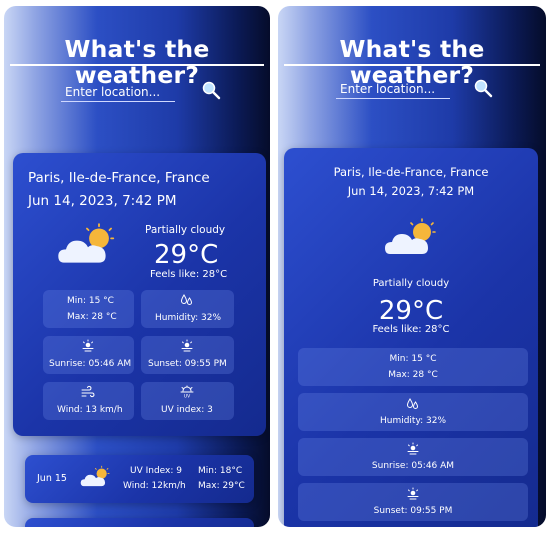  Describe the element at coordinates (90, 410) in the screenshot. I see `wind-label: Wind: 13 km/h` at that location.